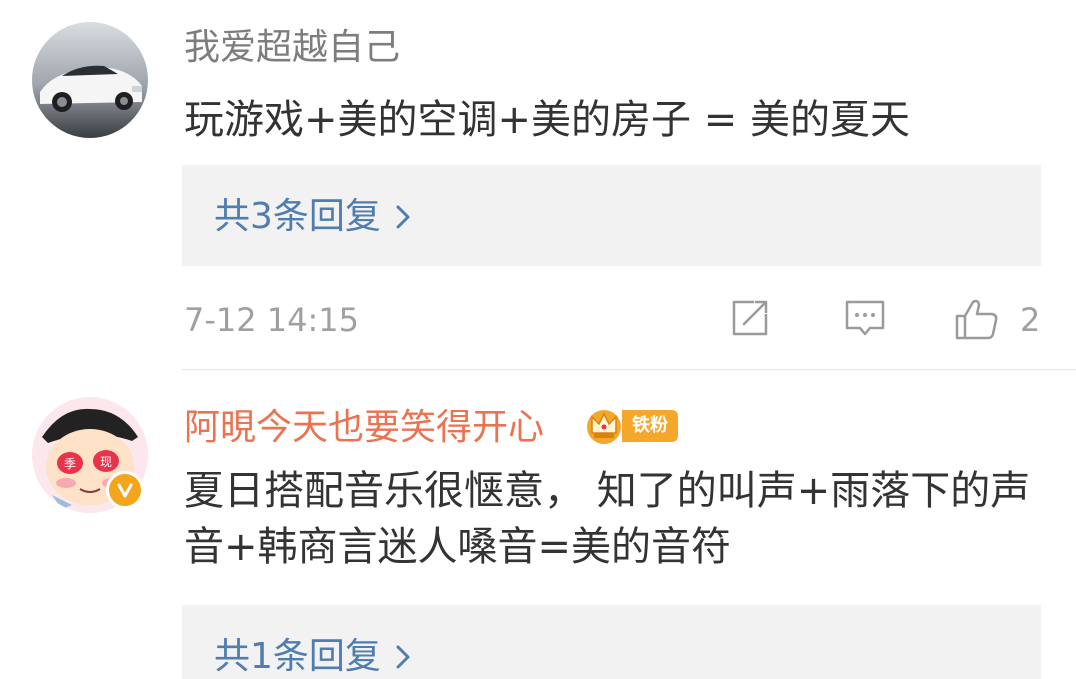 The height and width of the screenshot is (679, 1076). I want to click on like-button, so click(976, 321).